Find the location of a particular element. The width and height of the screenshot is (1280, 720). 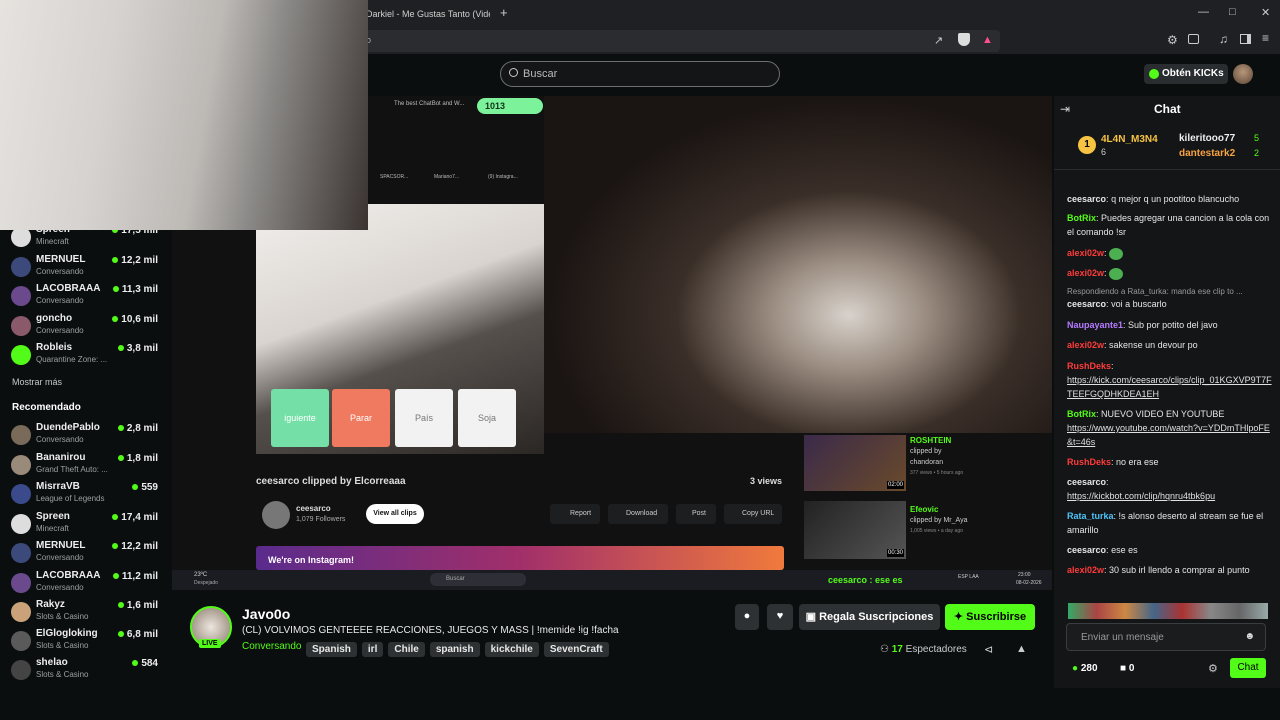

user-avatar is located at coordinates (1243, 74).